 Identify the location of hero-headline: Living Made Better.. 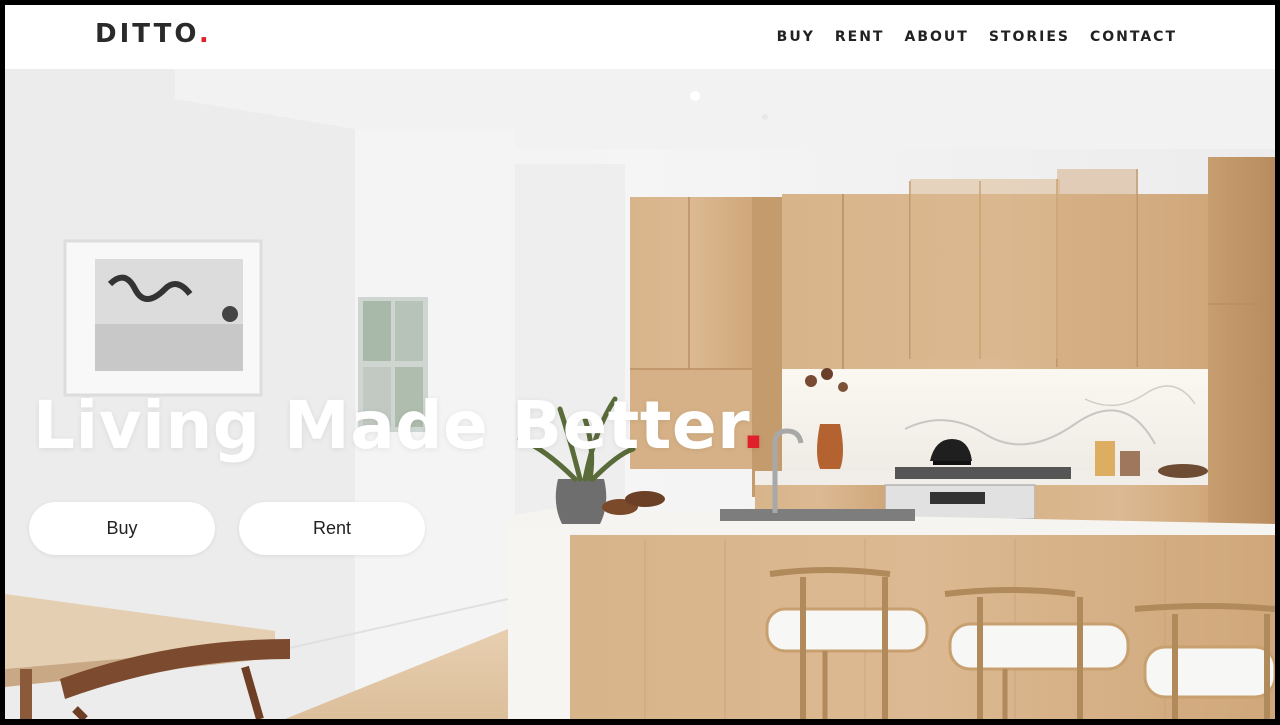
(399, 425).